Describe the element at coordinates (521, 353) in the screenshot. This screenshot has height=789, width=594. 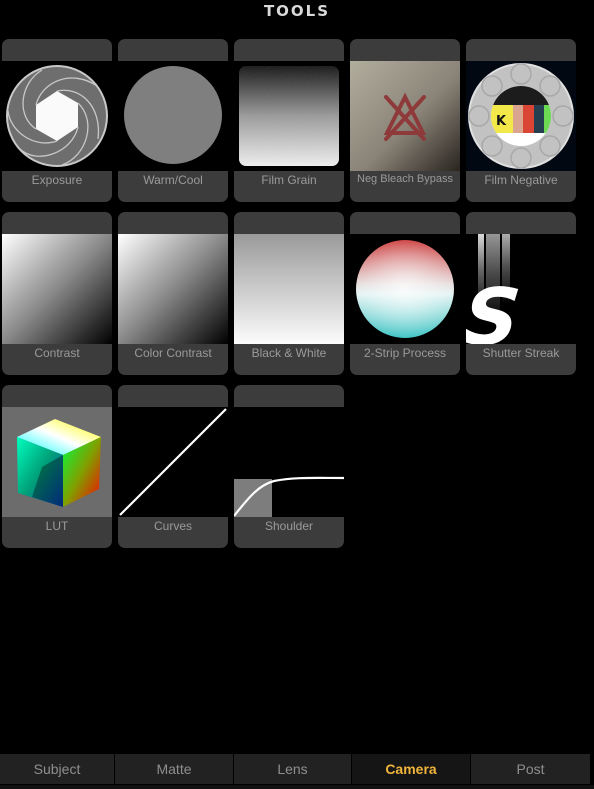
I see `tool-label: Shutter Streak` at that location.